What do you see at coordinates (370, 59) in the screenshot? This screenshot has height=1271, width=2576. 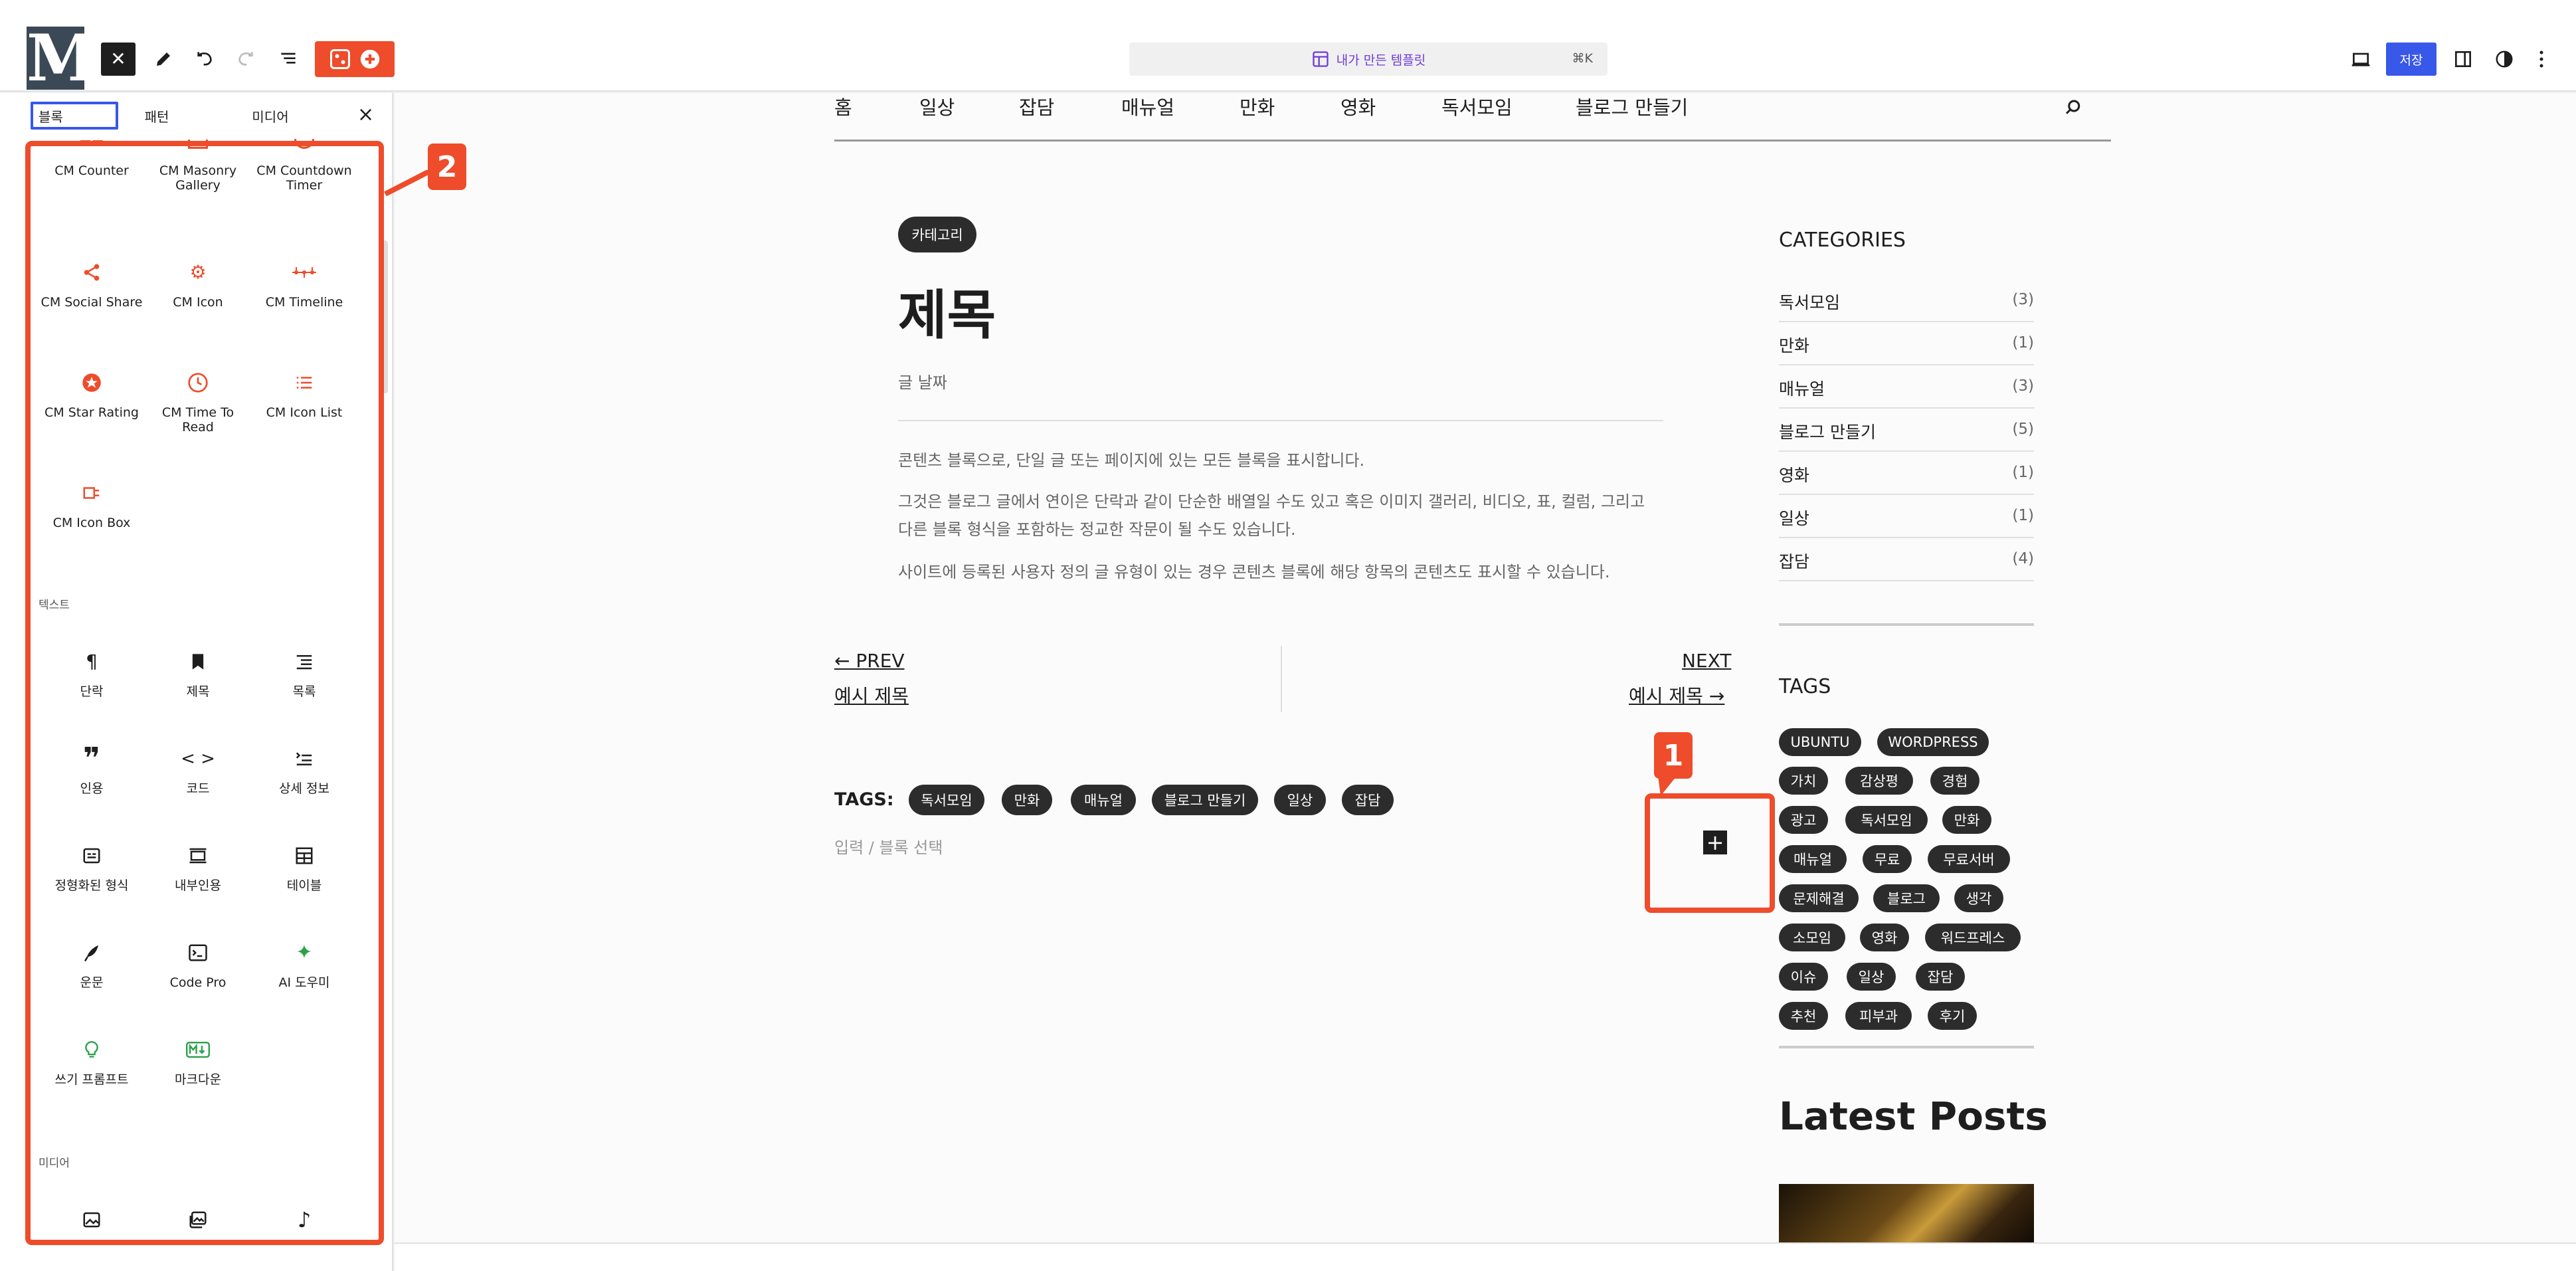 I see `add-circle-icon` at bounding box center [370, 59].